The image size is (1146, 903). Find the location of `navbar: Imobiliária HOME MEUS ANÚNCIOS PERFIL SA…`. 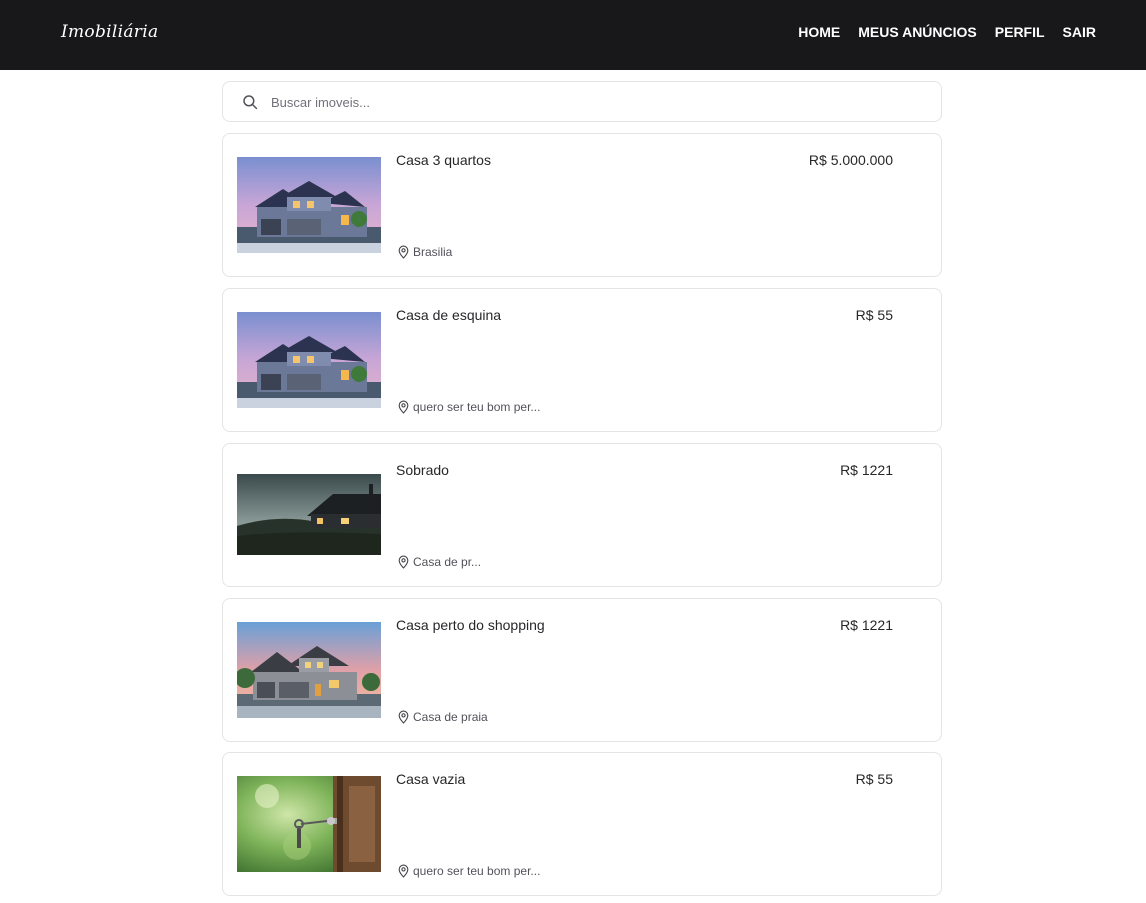

navbar: Imobiliária HOME MEUS ANÚNCIOS PERFIL SA… is located at coordinates (573, 35).